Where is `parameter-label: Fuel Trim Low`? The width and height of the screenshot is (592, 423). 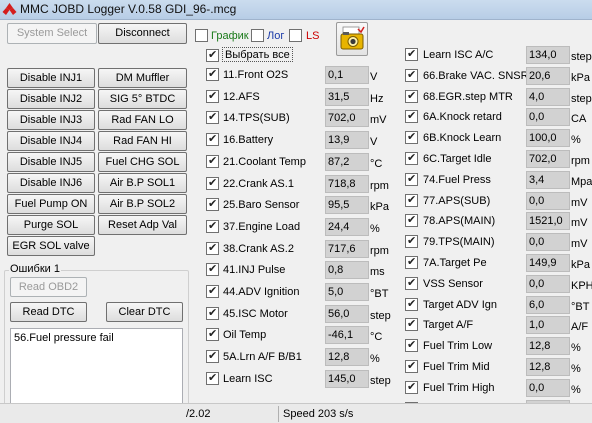
parameter-label: Fuel Trim Low is located at coordinates (458, 346).